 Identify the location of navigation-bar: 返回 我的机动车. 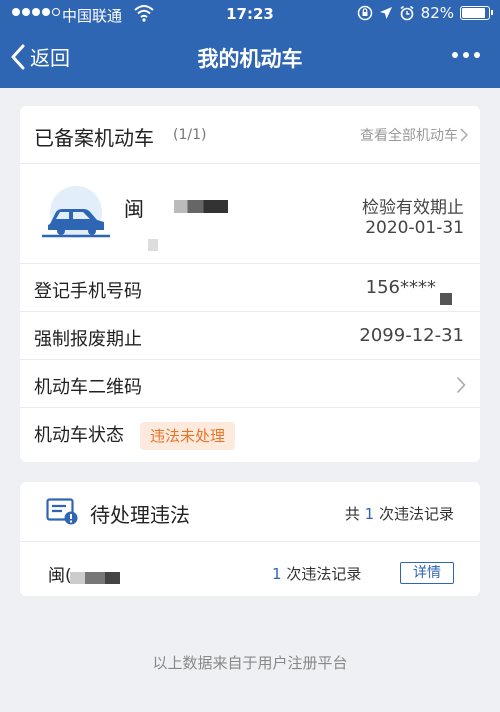
(250, 59).